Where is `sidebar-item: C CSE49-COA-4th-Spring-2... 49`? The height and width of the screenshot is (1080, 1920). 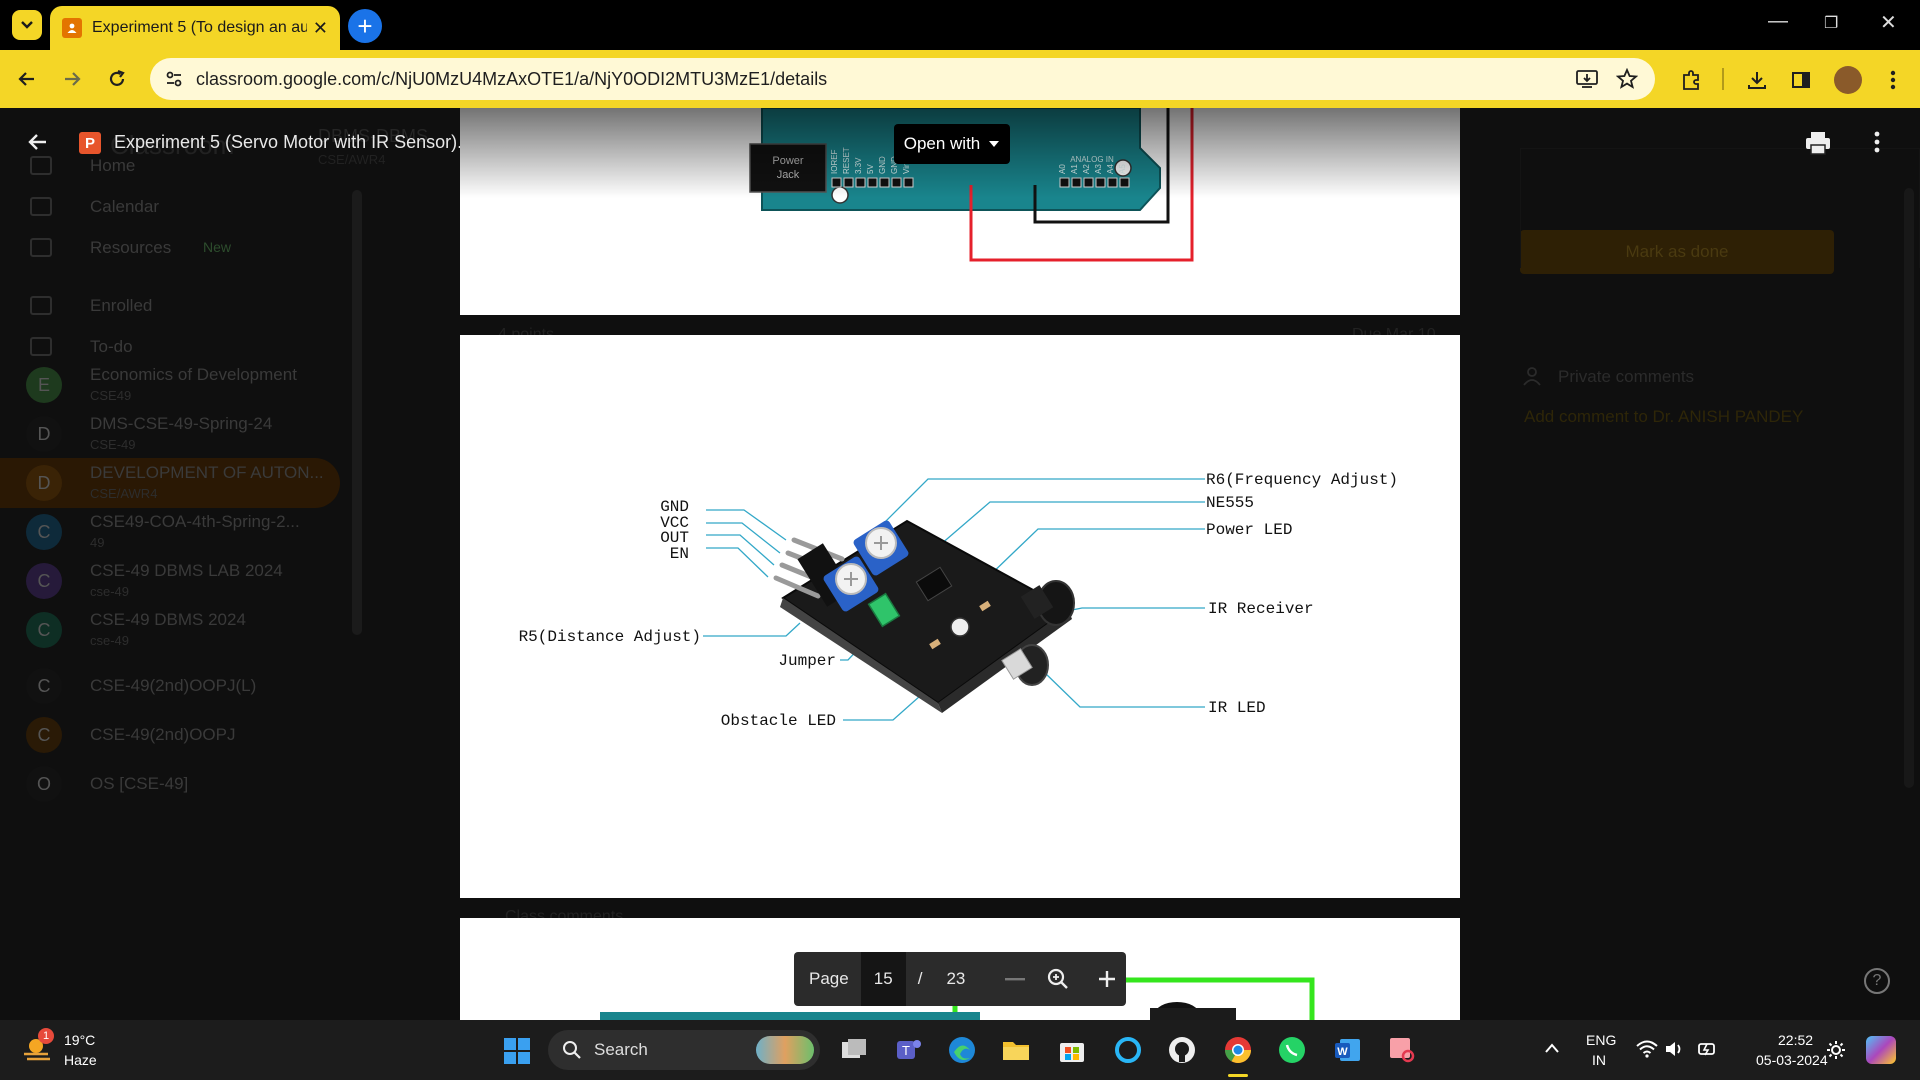
sidebar-item: C CSE49-COA-4th-Spring-2... 49 is located at coordinates (170, 532).